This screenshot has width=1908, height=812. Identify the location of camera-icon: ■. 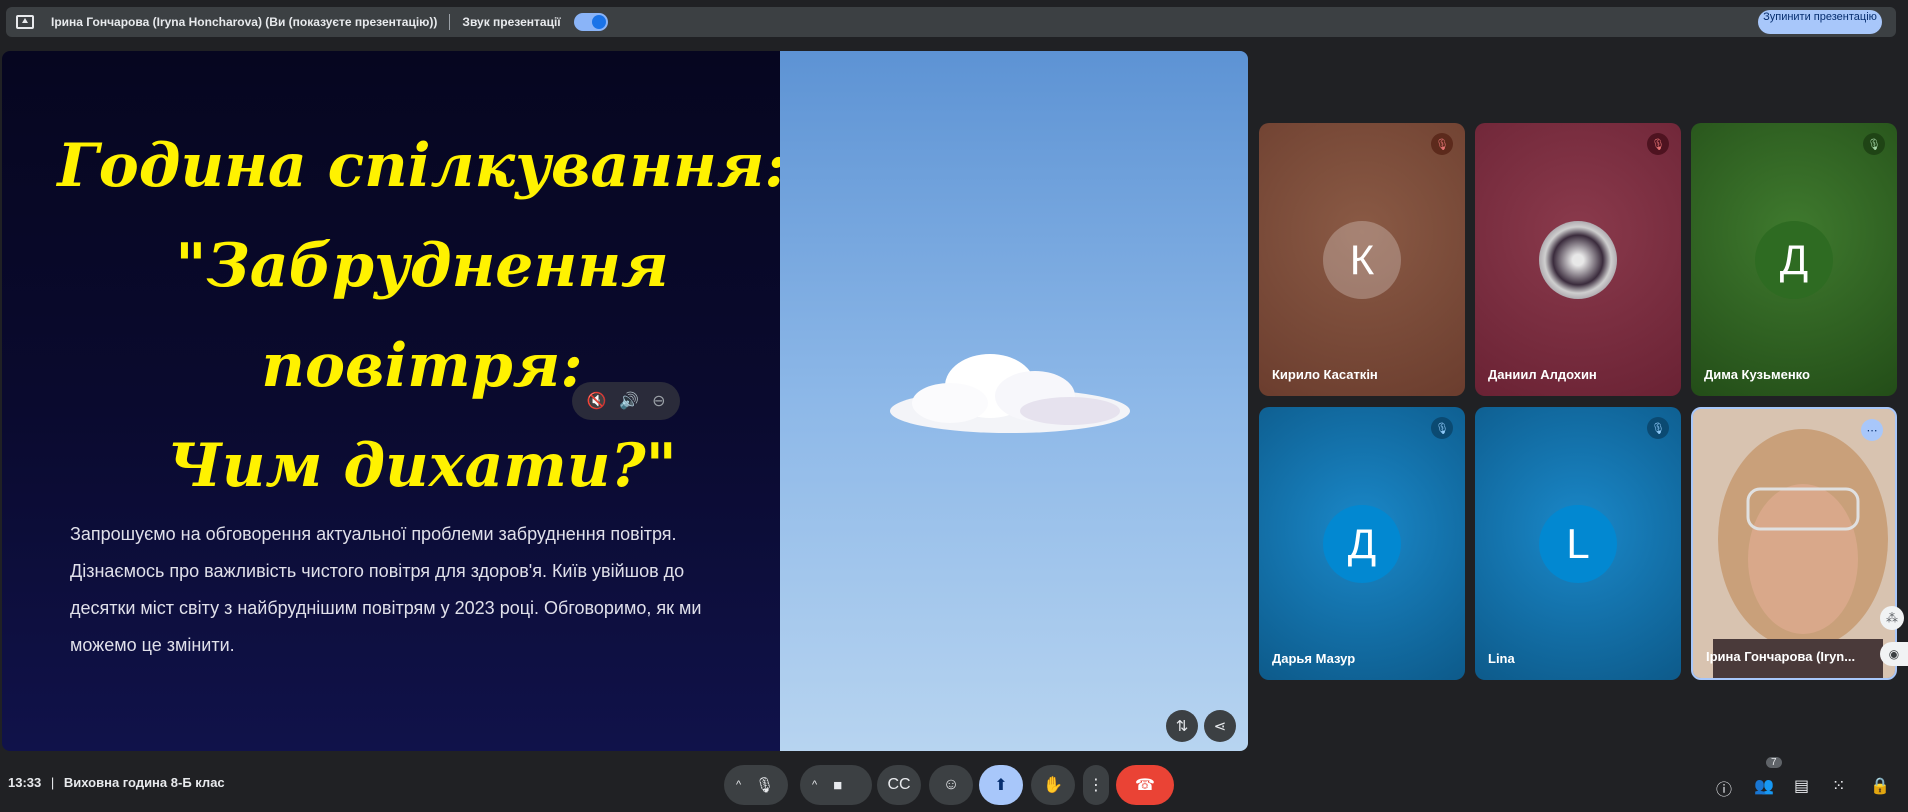
(837, 785).